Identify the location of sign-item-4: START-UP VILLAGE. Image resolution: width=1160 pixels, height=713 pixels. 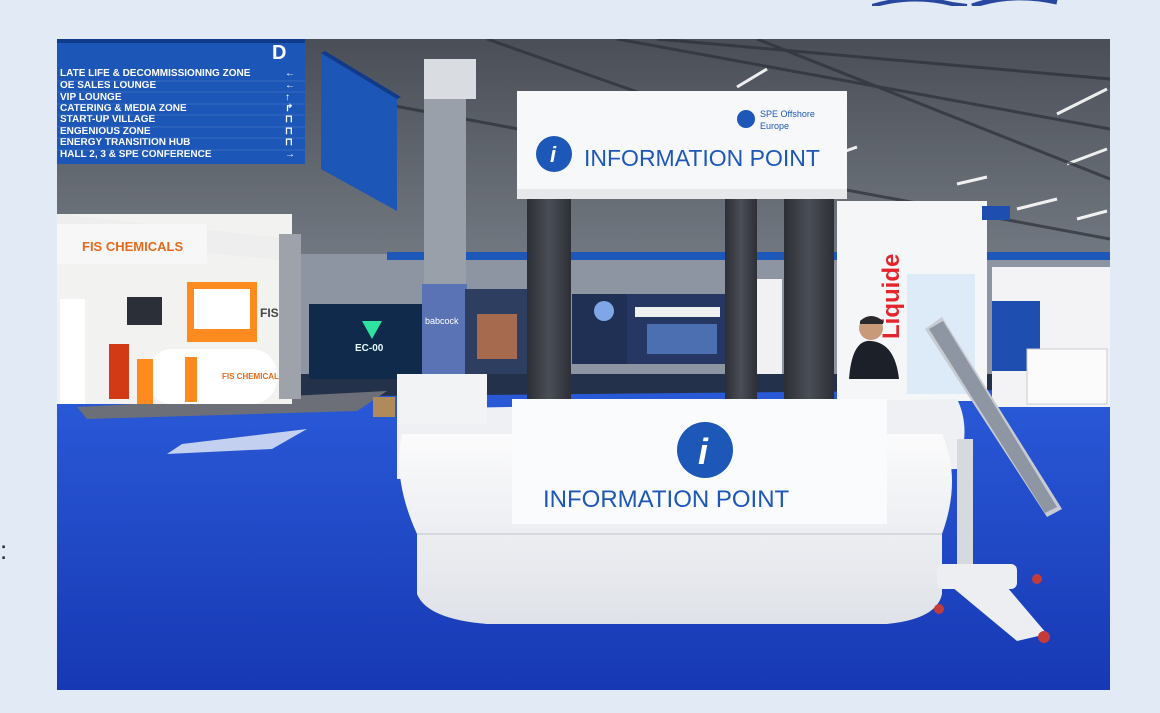
(108, 119).